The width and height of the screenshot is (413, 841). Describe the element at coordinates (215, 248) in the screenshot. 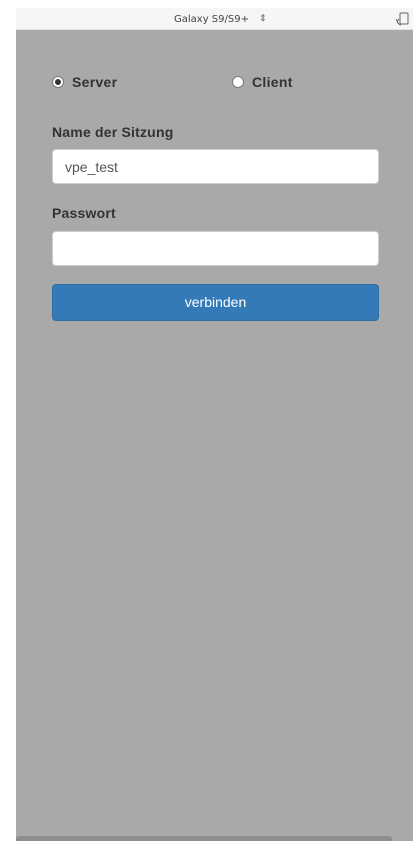

I see `password-input` at that location.